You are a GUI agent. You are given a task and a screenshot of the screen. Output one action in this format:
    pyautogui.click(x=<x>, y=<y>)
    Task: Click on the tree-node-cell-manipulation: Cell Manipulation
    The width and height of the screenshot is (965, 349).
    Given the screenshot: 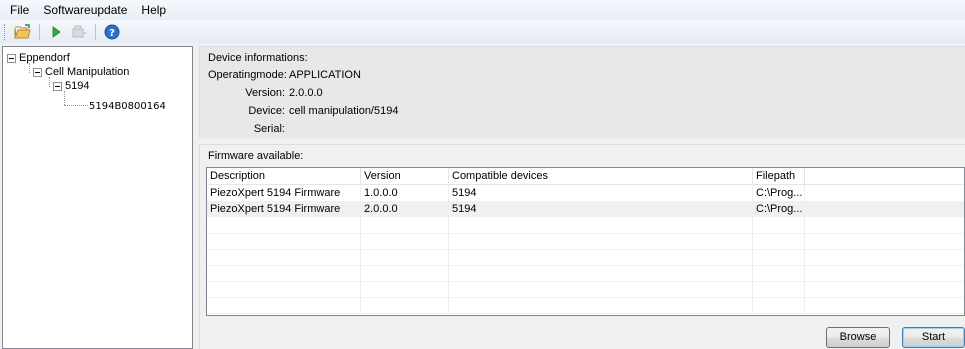 What is the action you would take?
    pyautogui.click(x=81, y=72)
    